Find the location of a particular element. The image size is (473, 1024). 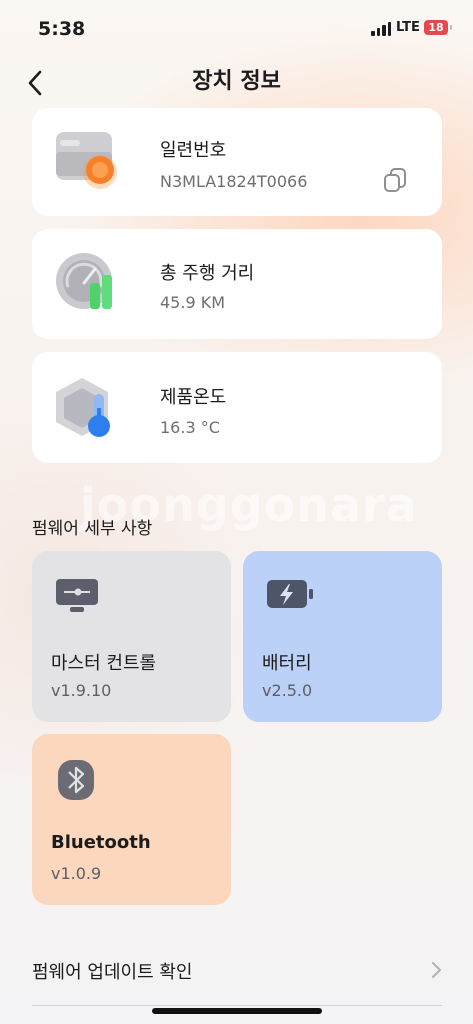

bluetooth-name: Bluetooth is located at coordinates (101, 842).